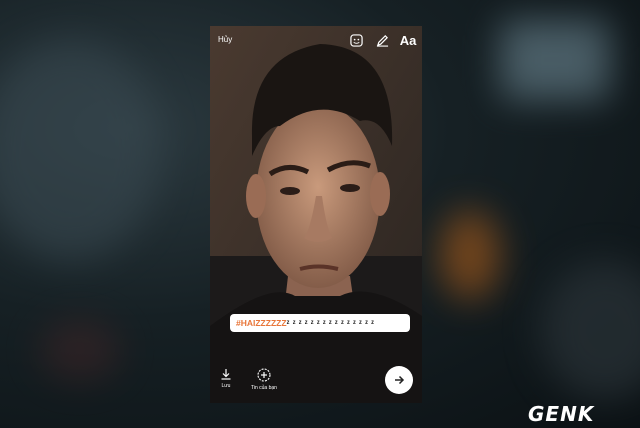 The height and width of the screenshot is (428, 640). I want to click on sleep-z-text: ᶻ ᶻ ᶻ ᶻ ᶻ ᶻ ᶻ ᶻ ᶻ ᶻ ᶻ ᶻ ᶻ ᶻ ᶻ, so click(330, 323).